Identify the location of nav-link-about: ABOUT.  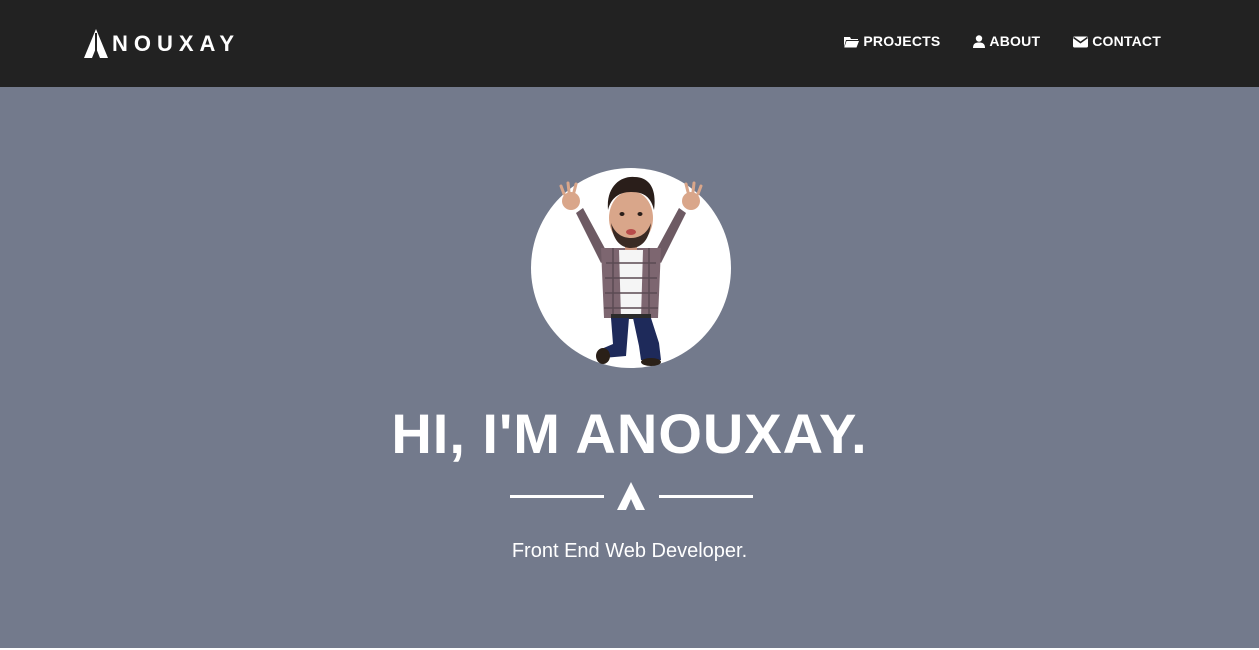
(1006, 41).